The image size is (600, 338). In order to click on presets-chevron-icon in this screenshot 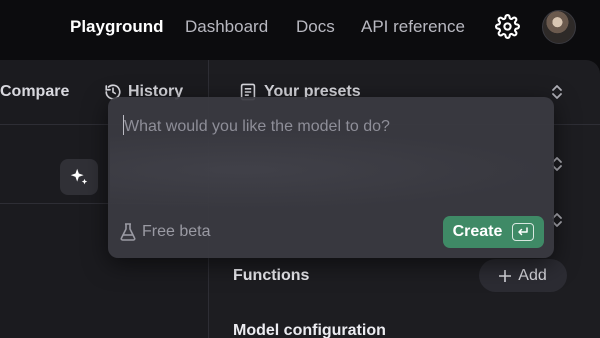, I will do `click(557, 92)`.